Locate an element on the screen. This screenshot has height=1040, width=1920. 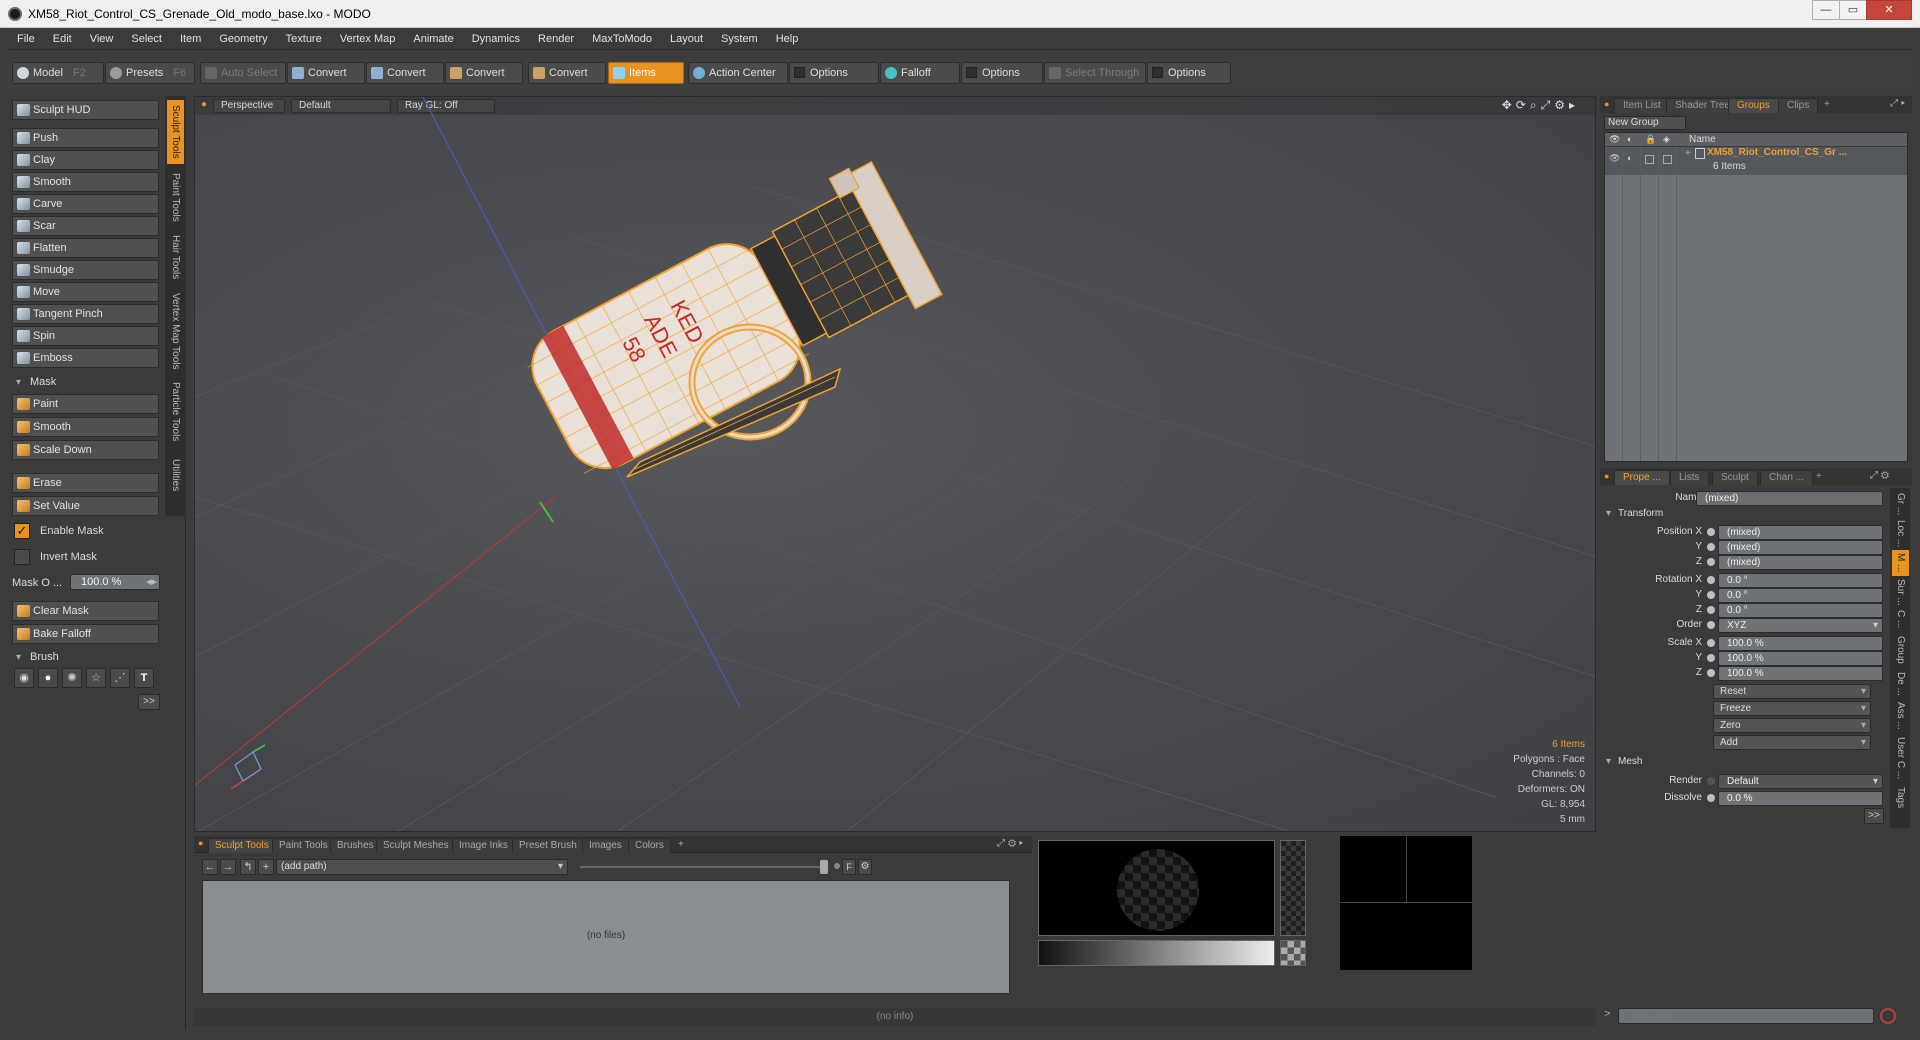
mesh-section-header: Mesh is located at coordinates (1624, 761).